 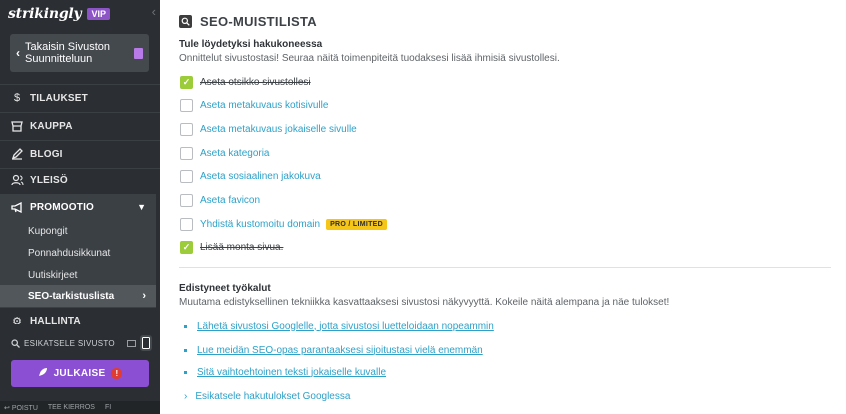 I want to click on sidebar-subitem-label: SEO-tarkistuslista, so click(x=71, y=296).